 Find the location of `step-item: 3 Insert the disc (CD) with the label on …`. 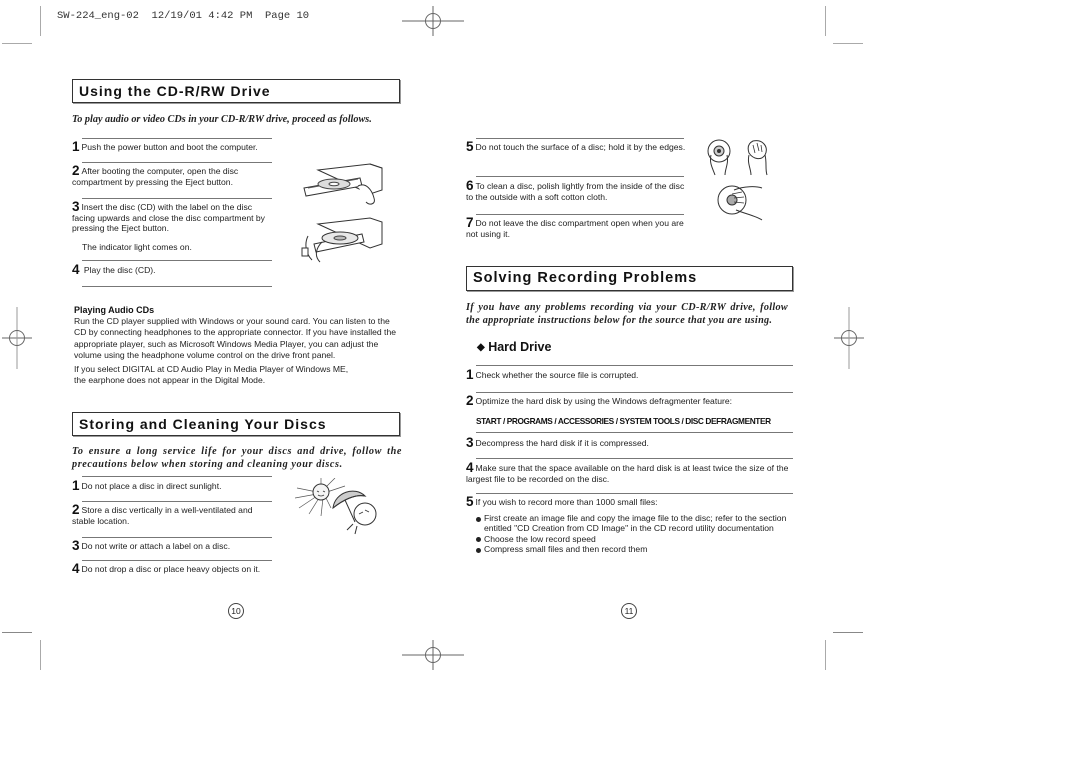

step-item: 3 Insert the disc (CD) with the label on … is located at coordinates (174, 217).